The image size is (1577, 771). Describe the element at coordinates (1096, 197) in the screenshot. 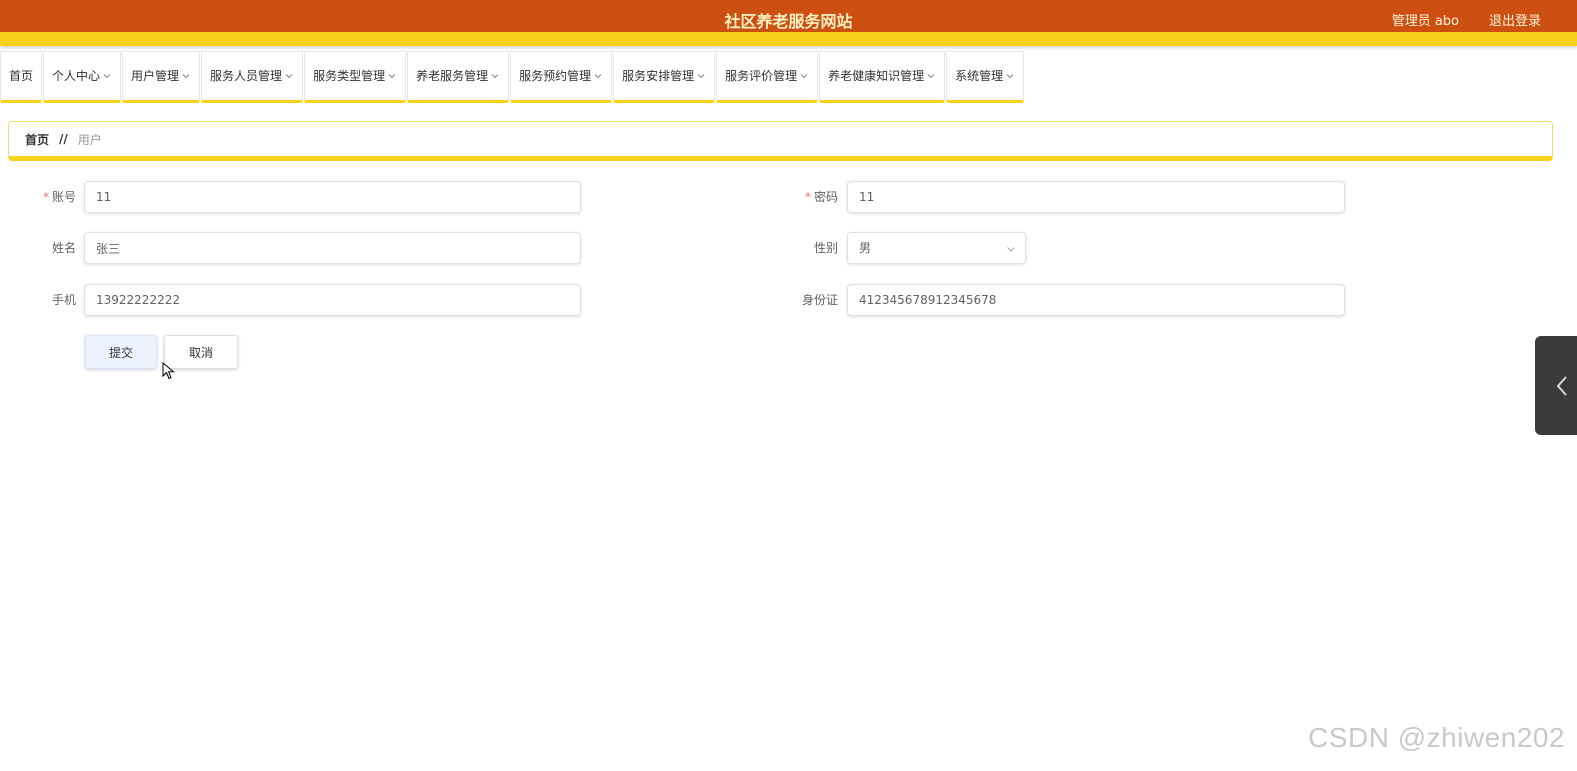

I see `password-input` at that location.